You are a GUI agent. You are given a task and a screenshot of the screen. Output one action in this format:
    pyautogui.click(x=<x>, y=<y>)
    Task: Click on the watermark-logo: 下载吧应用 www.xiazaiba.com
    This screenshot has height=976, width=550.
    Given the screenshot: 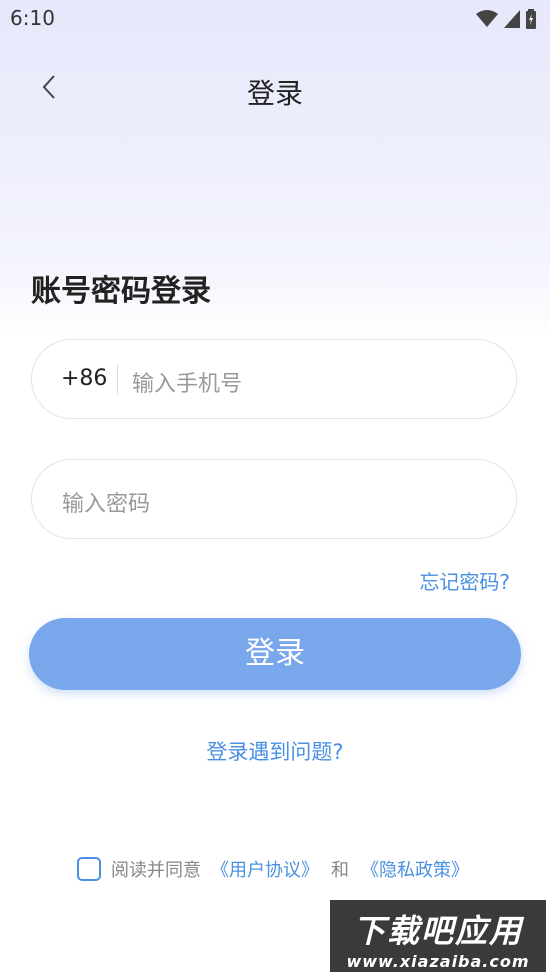 What is the action you would take?
    pyautogui.click(x=438, y=936)
    